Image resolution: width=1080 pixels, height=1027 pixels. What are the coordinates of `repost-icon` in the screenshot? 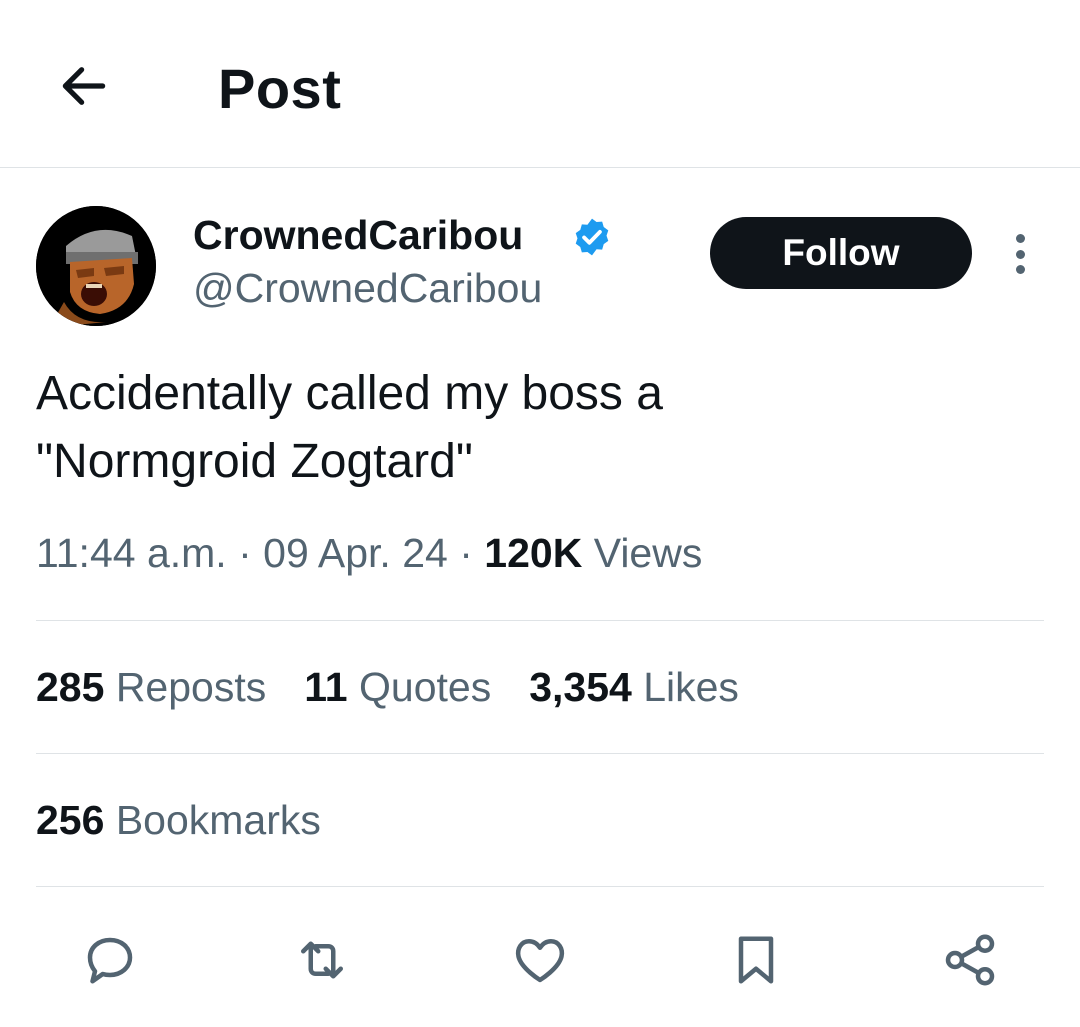 It's located at (322, 960).